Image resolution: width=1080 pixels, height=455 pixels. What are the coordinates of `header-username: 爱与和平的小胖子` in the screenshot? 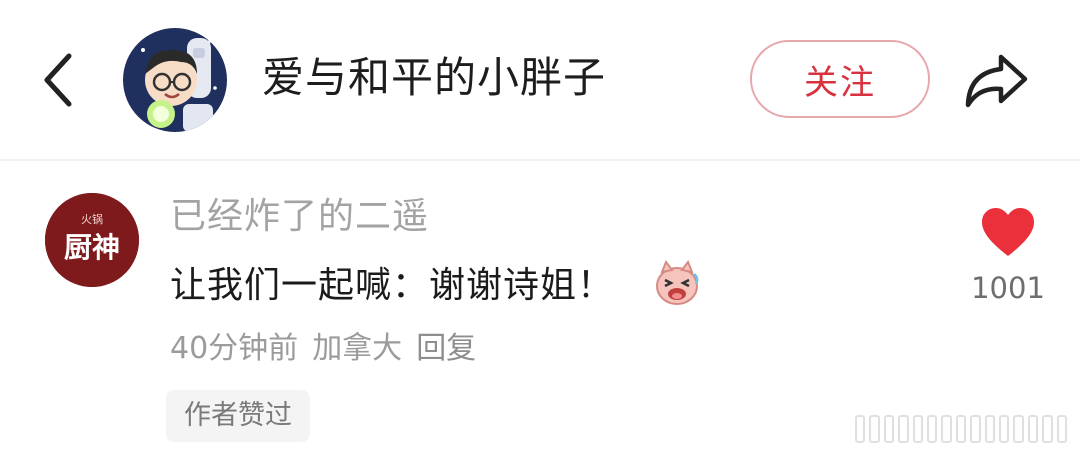 It's located at (434, 77).